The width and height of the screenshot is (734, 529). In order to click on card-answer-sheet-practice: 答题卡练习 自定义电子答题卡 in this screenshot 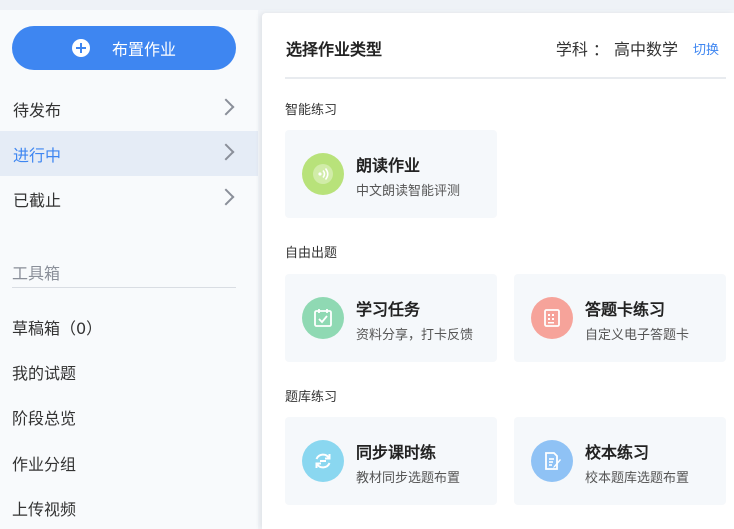, I will do `click(620, 318)`.